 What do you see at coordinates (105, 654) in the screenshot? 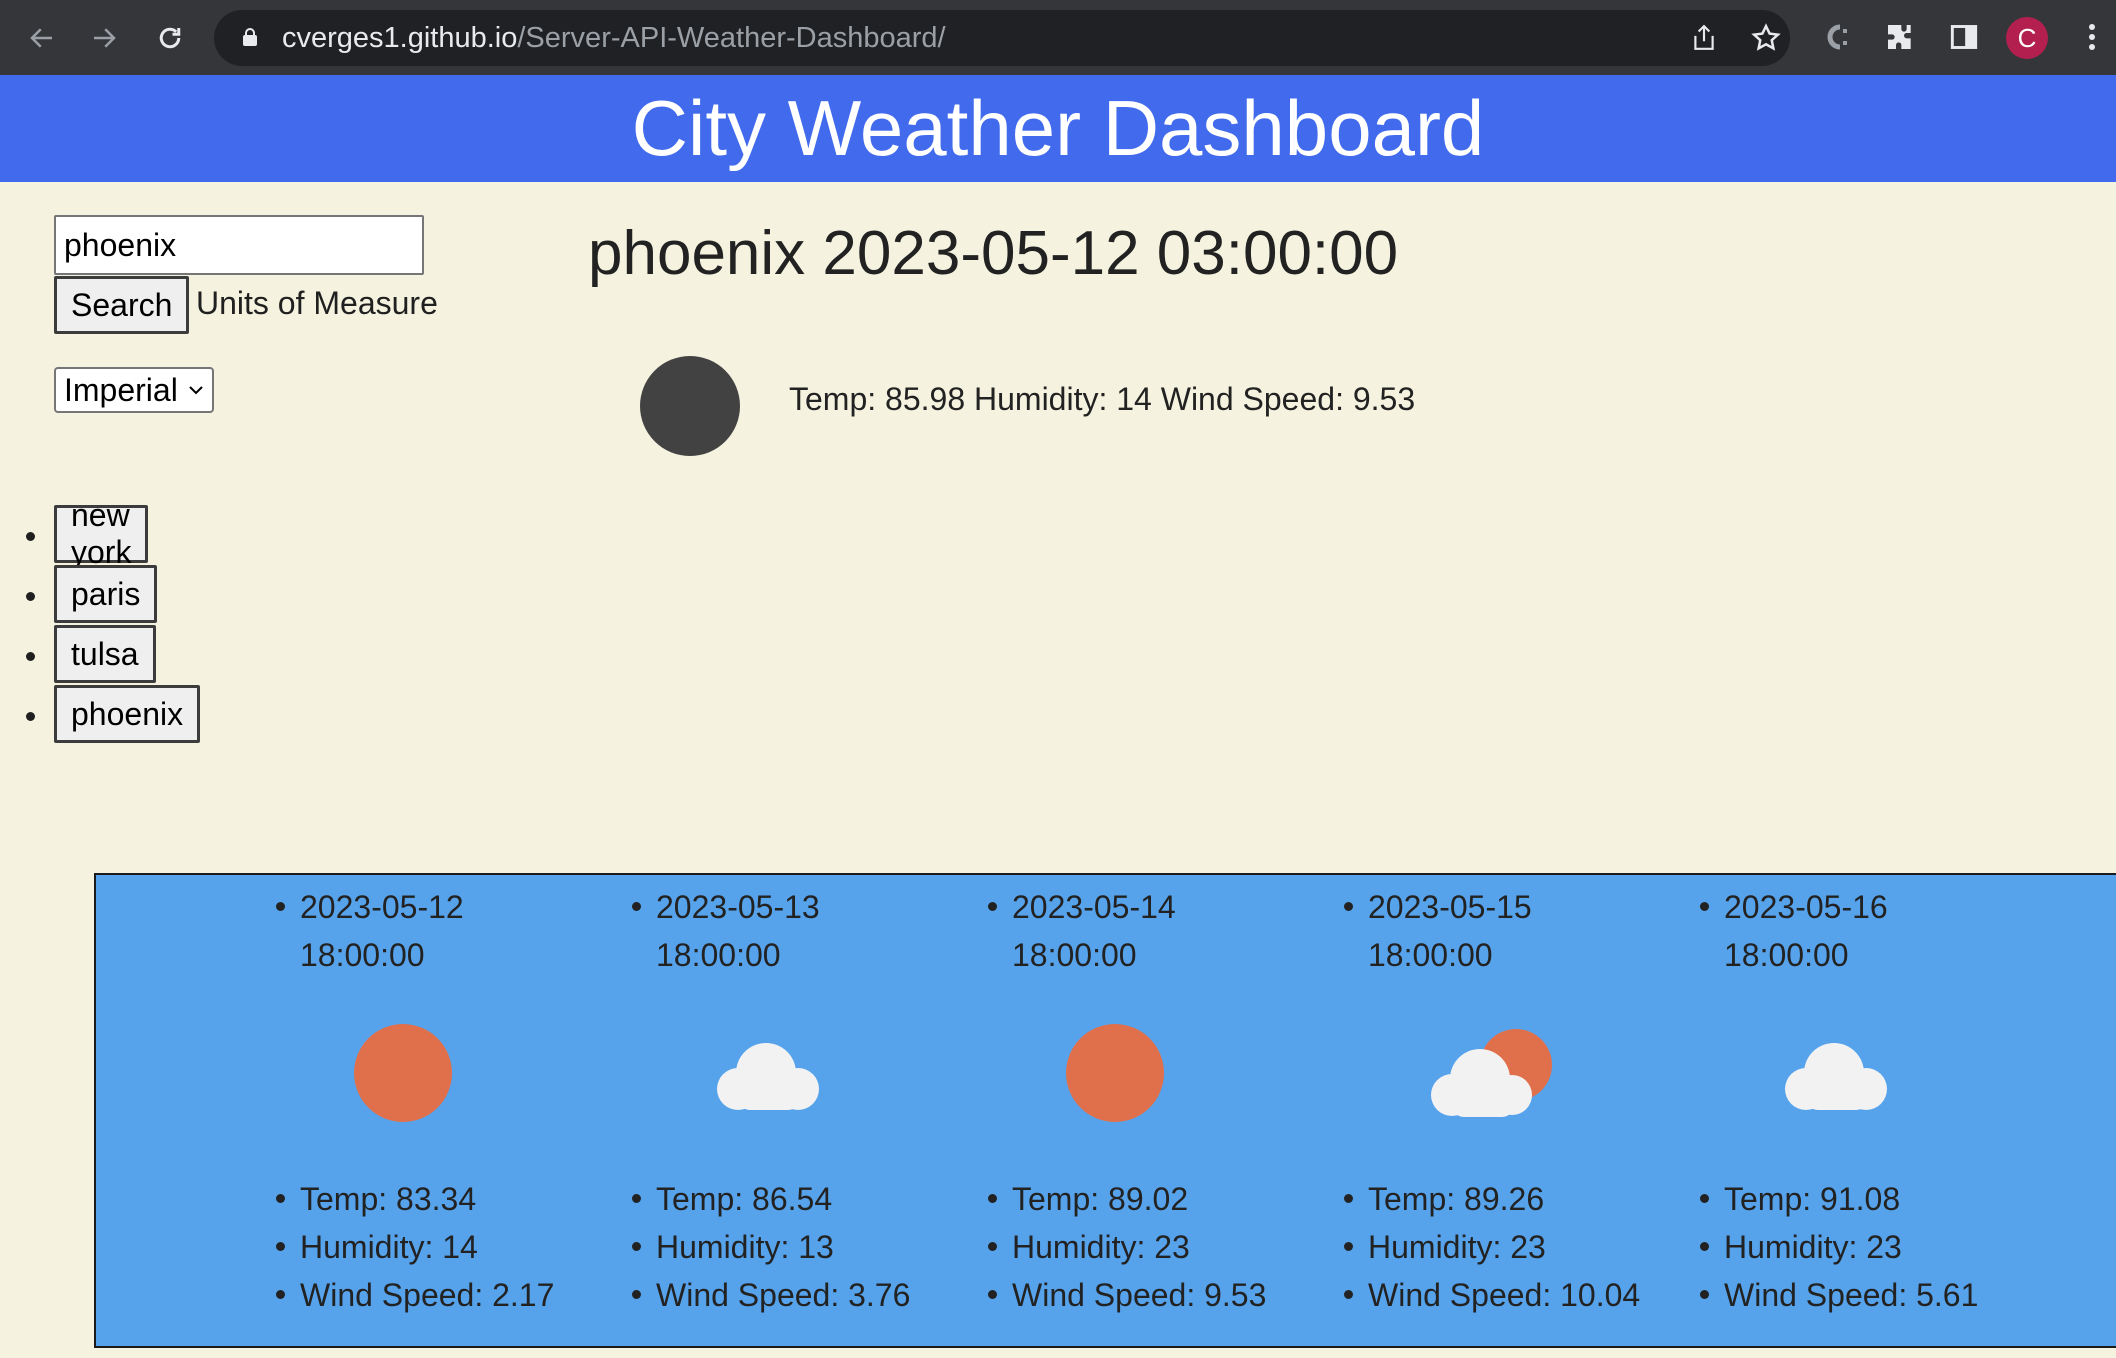
I see `history-button-tulsa: tulsa` at bounding box center [105, 654].